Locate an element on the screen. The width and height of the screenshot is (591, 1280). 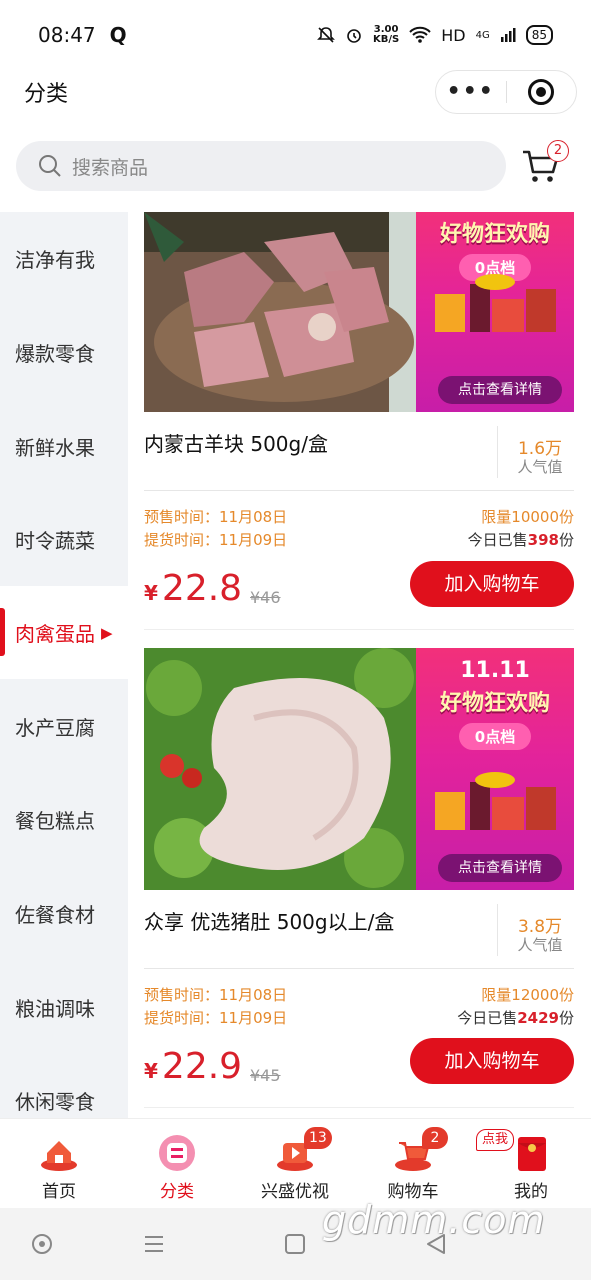
price-currency: ¥ is located at coordinates (151, 1071).